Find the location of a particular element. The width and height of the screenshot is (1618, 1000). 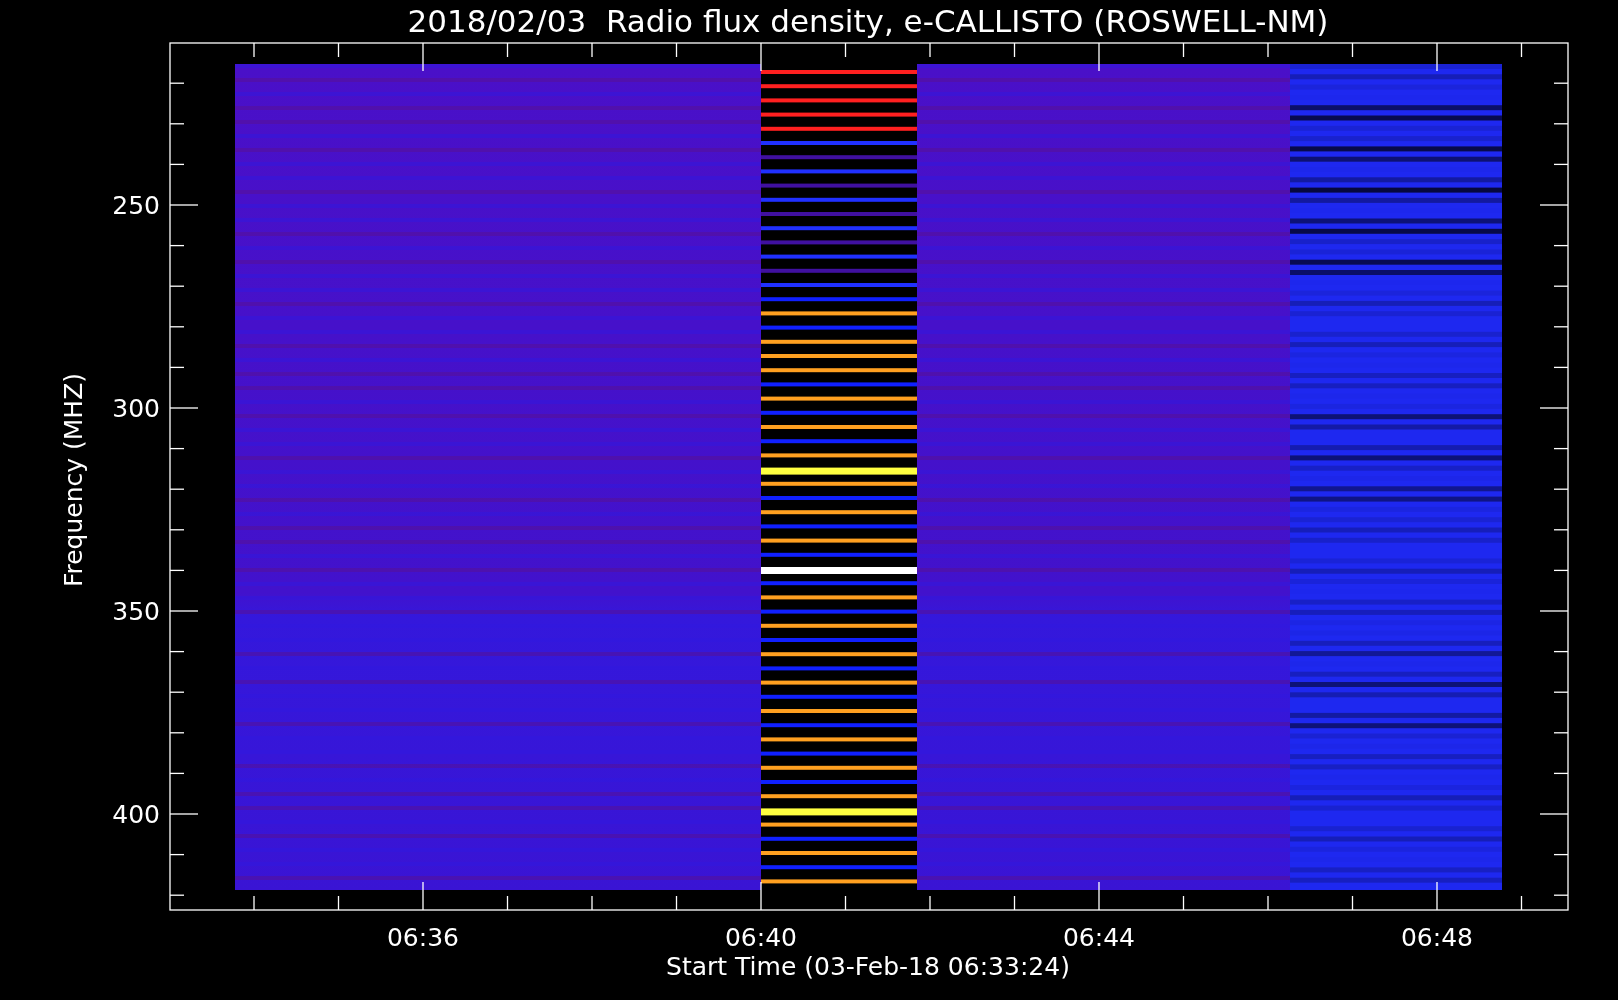

y-tick-label: 400 is located at coordinates (136, 814).